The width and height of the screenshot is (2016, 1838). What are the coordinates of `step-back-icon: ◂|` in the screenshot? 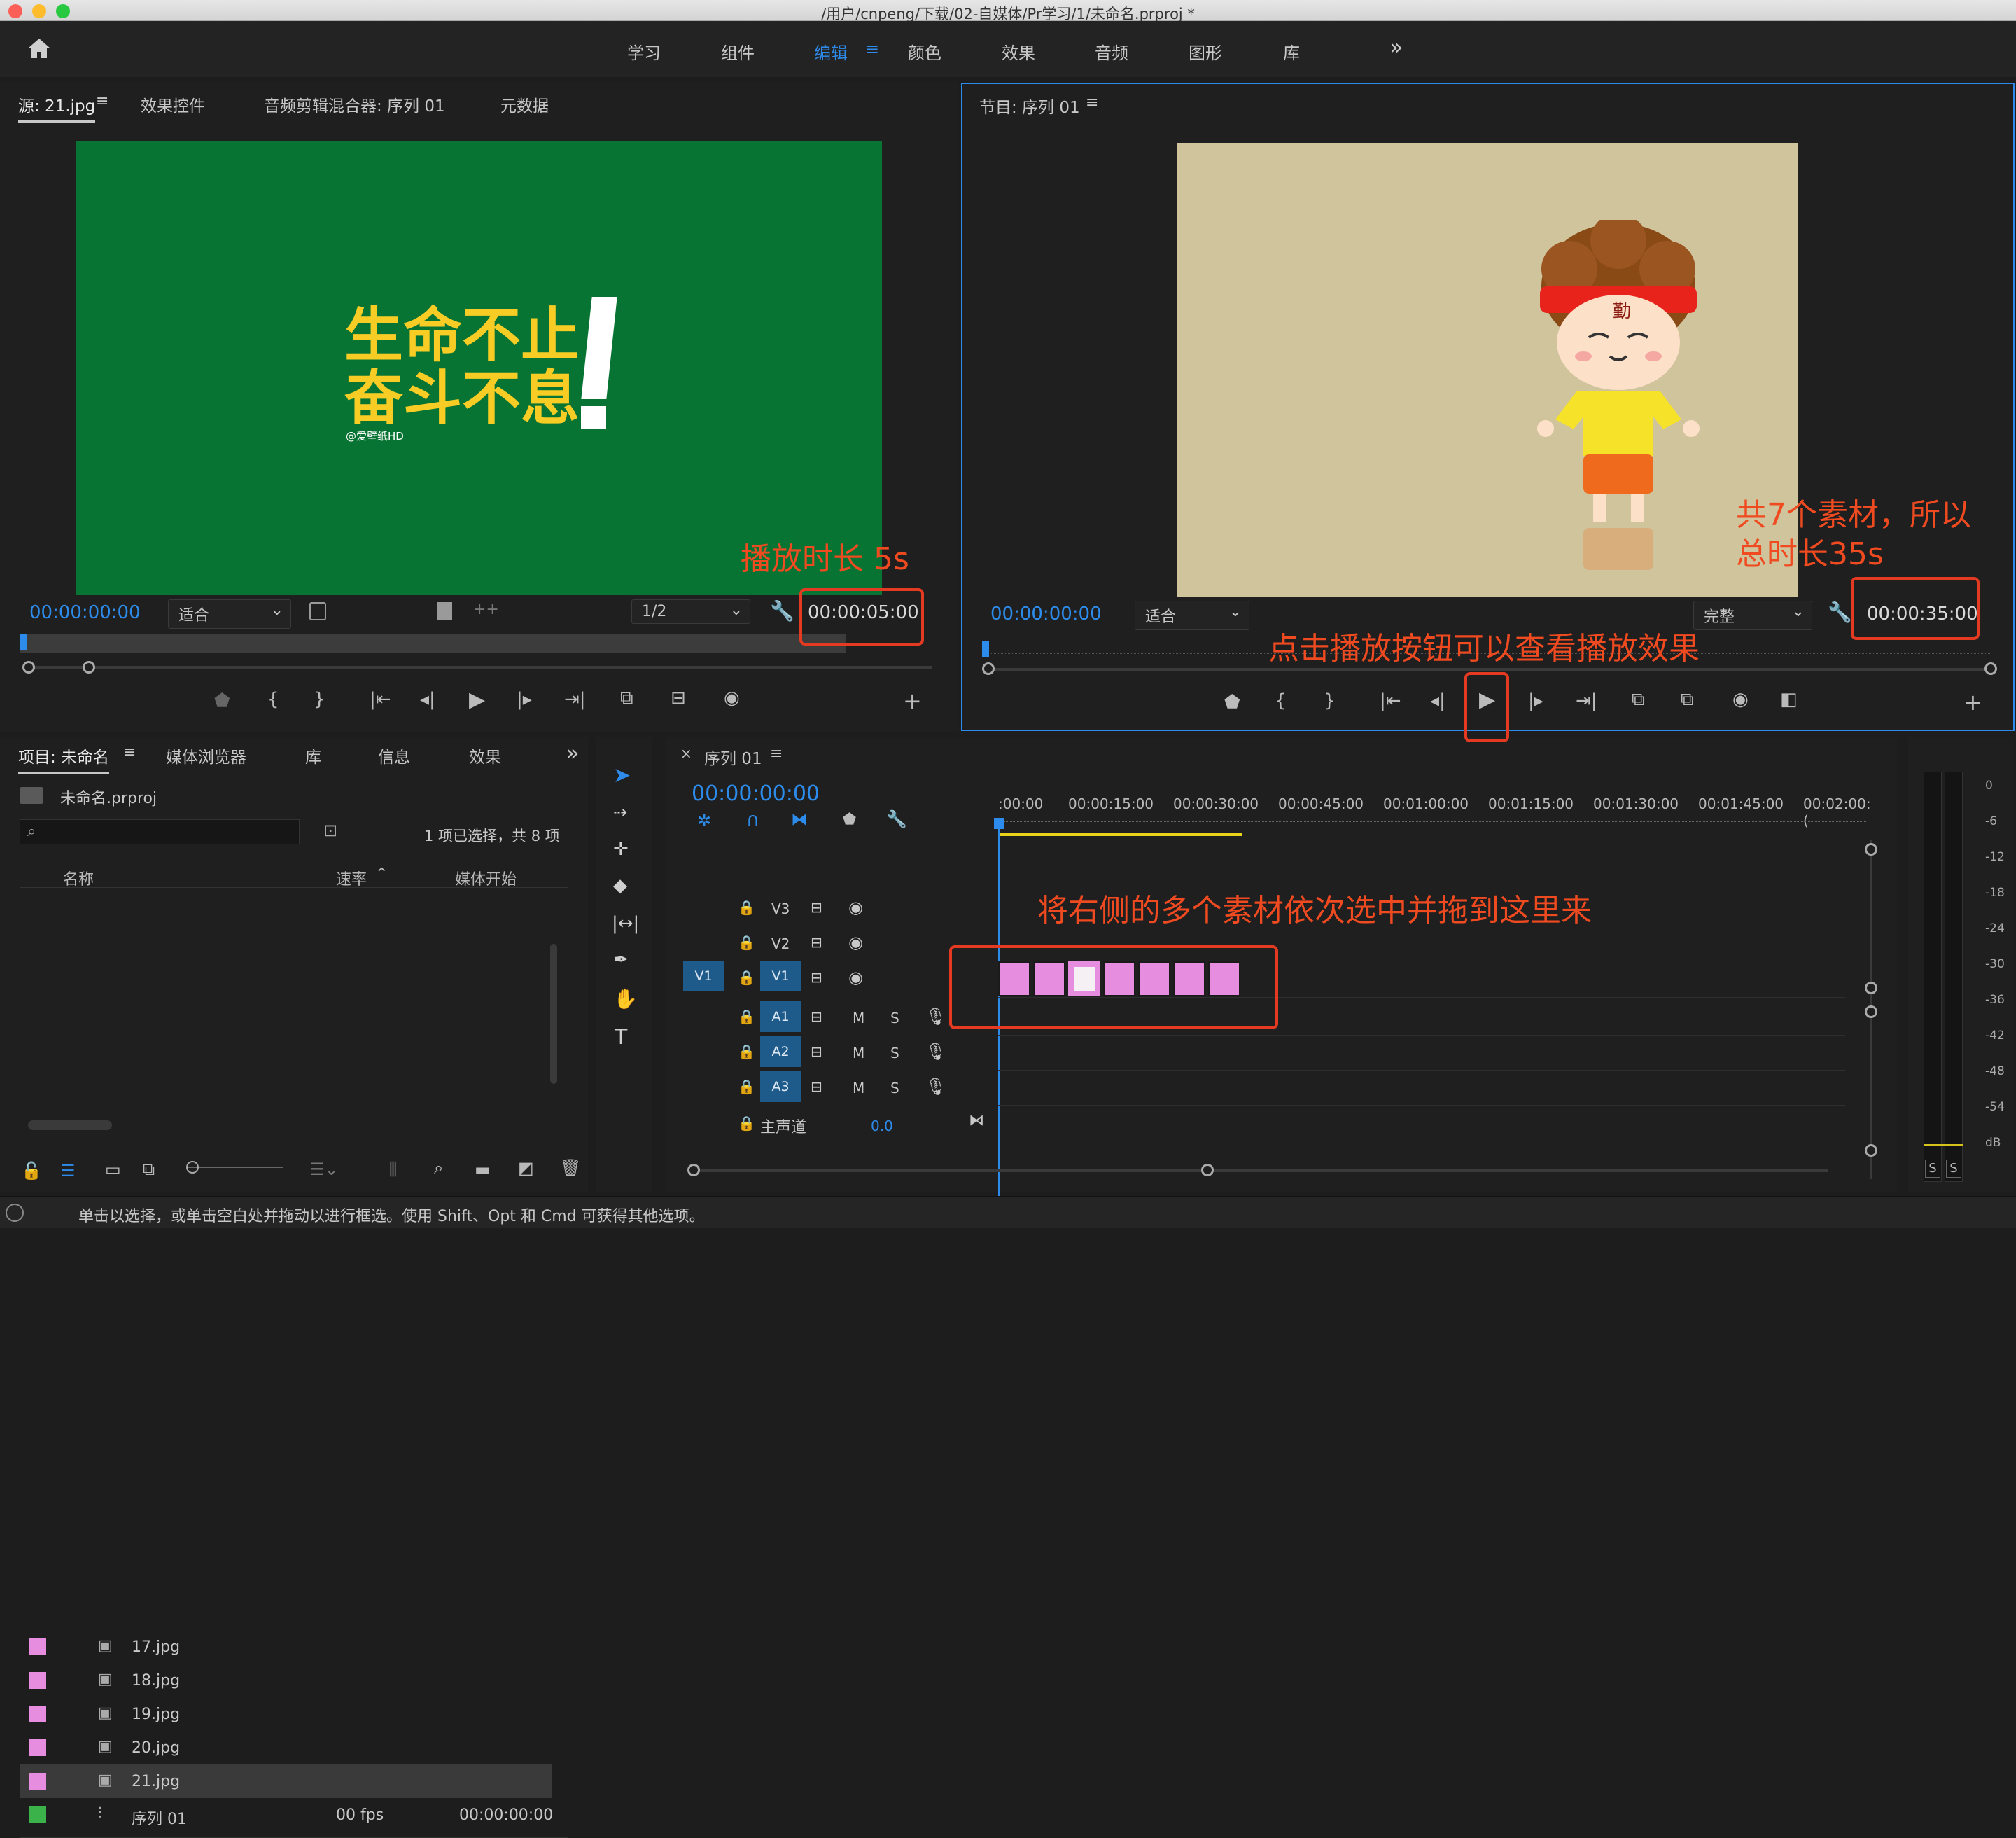 It's located at (427, 699).